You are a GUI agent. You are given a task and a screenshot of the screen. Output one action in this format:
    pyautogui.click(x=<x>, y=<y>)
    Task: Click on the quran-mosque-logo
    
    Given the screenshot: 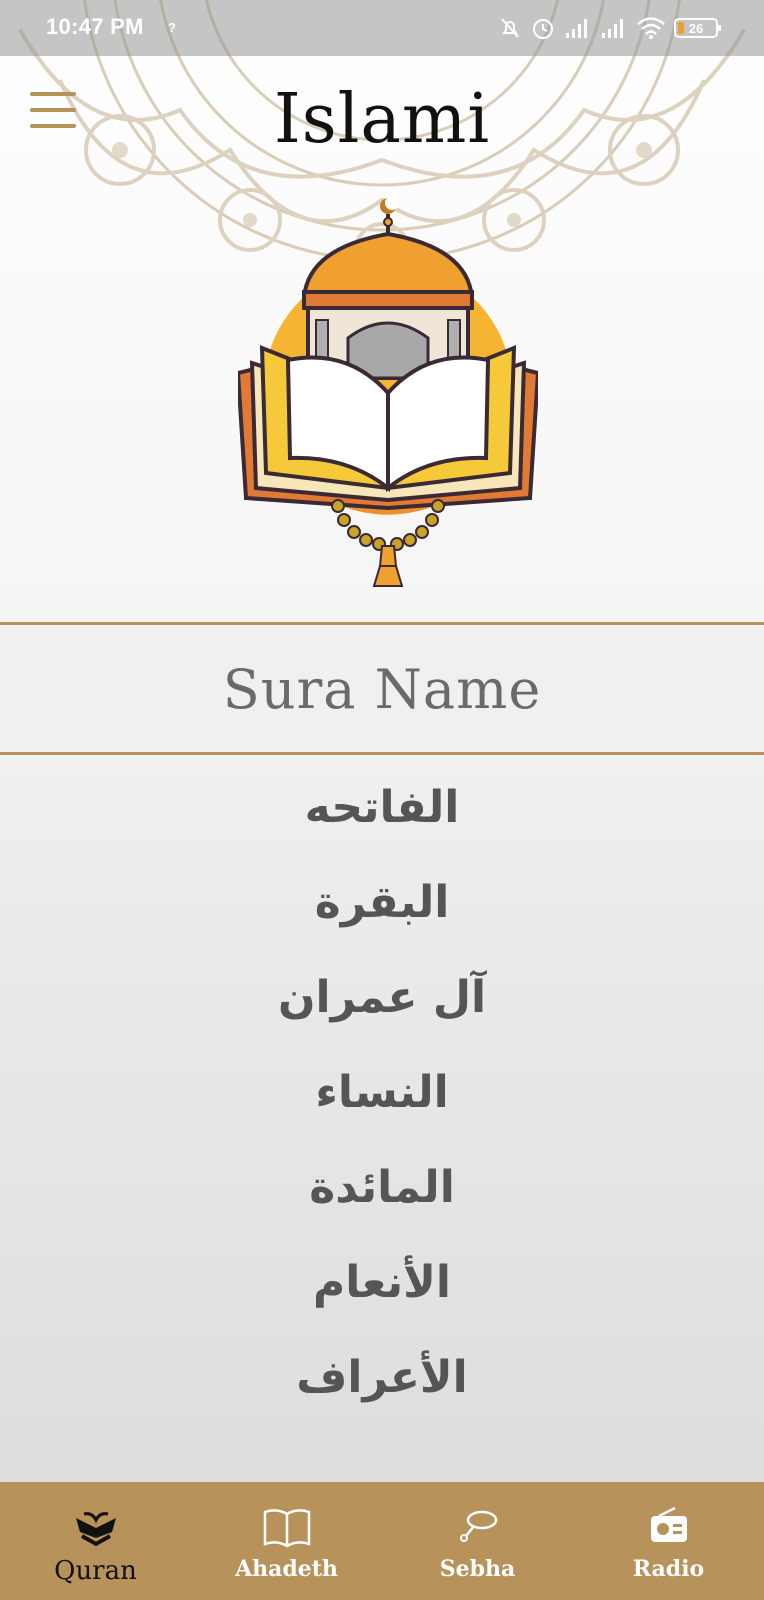 What is the action you would take?
    pyautogui.click(x=388, y=391)
    